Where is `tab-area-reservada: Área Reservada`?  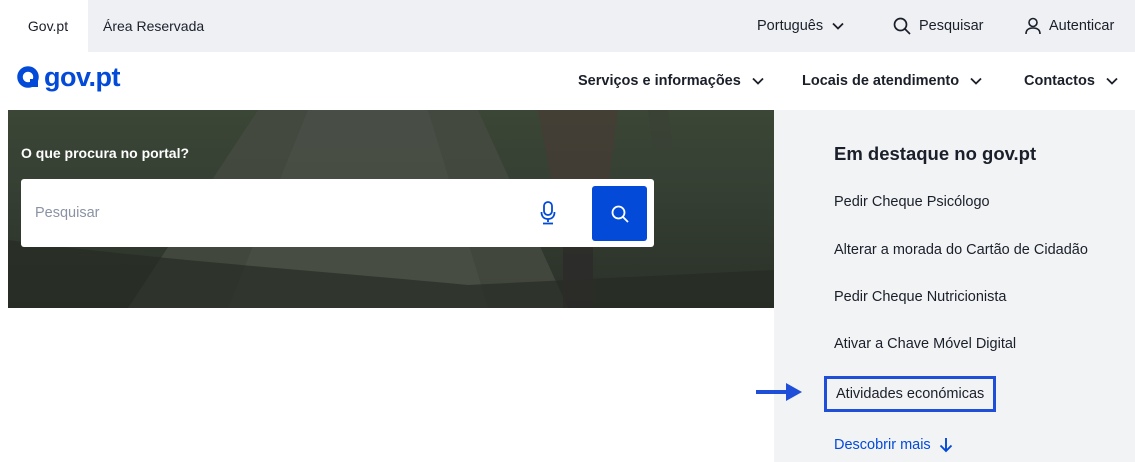
tab-area-reservada: Área Reservada is located at coordinates (153, 26).